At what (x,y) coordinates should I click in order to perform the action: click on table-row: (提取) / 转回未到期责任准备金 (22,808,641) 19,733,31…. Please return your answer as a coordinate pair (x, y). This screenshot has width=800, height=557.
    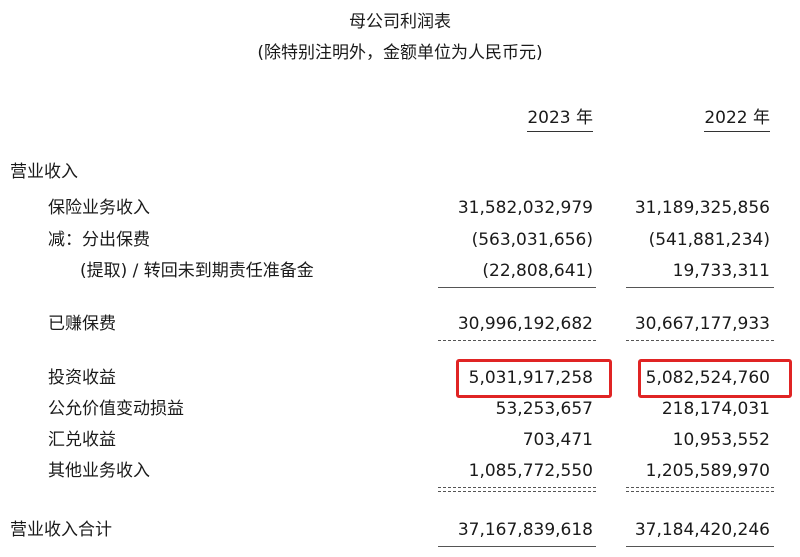
    Looking at the image, I should click on (400, 274).